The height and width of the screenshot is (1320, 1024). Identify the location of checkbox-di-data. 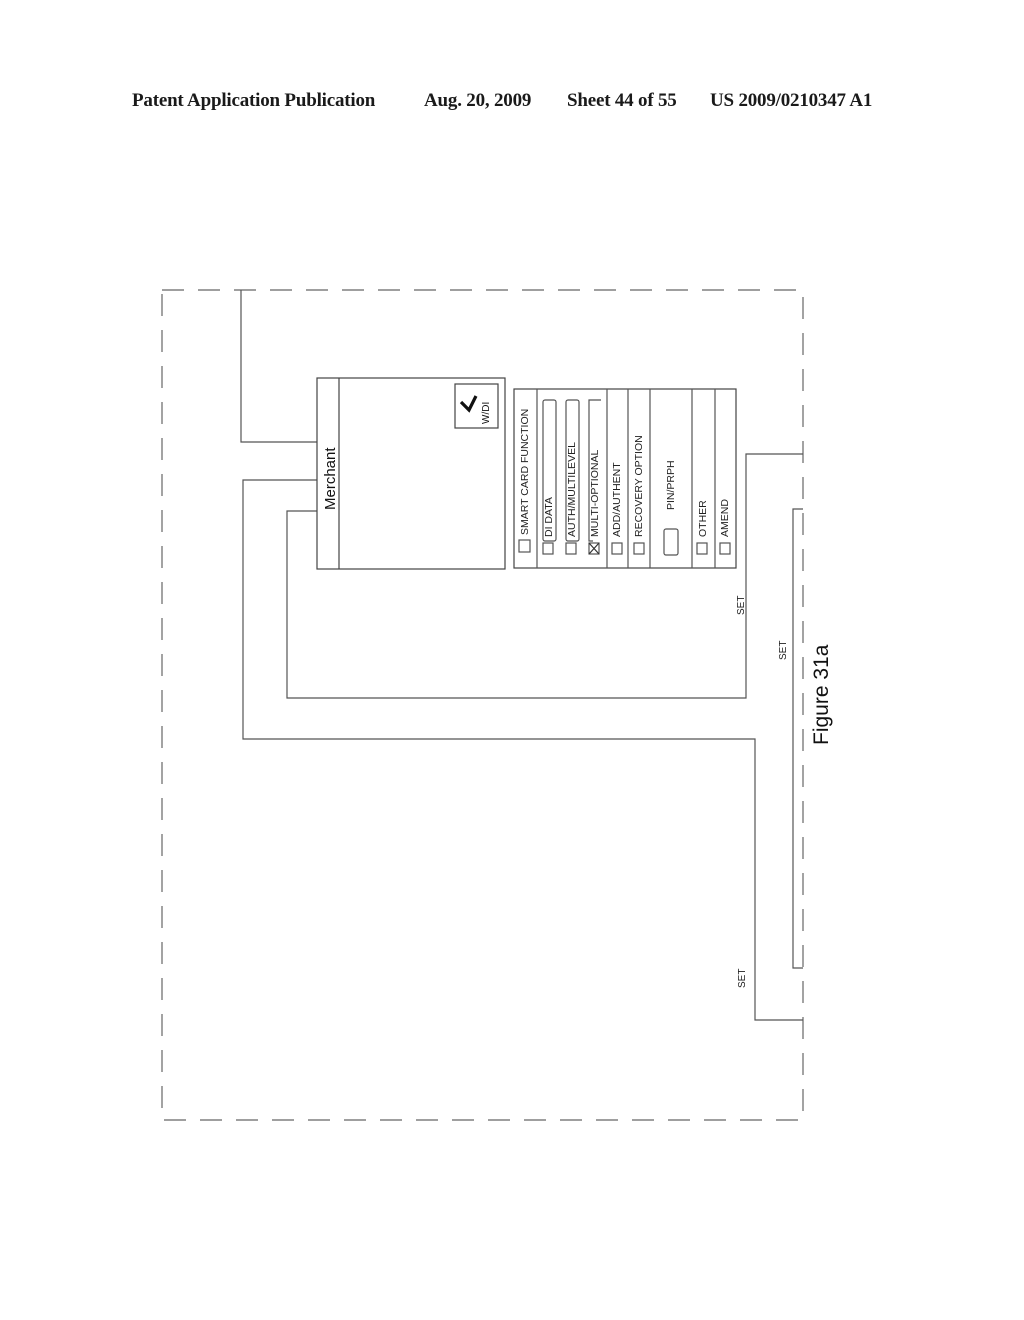
(548, 548).